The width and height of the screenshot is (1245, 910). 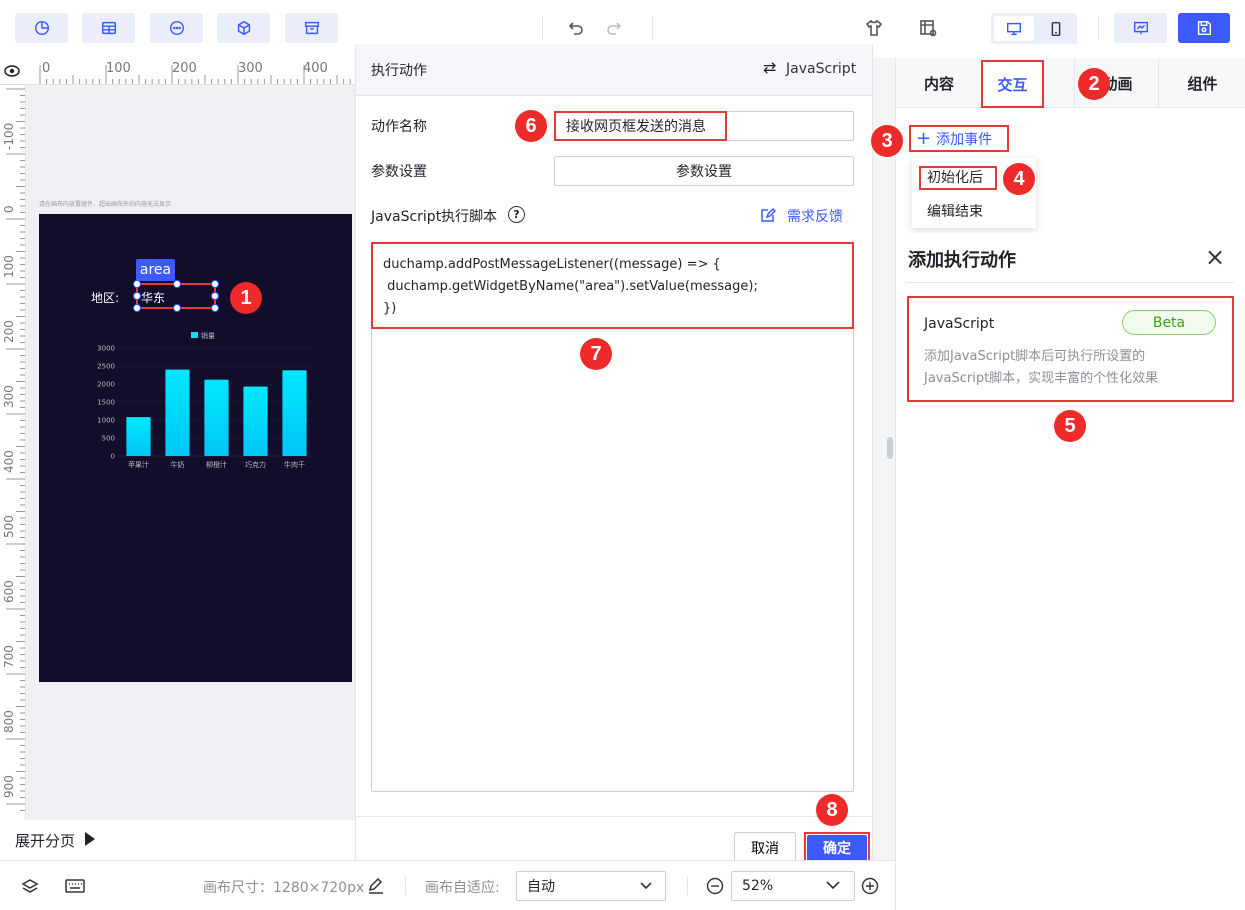 What do you see at coordinates (769, 67) in the screenshot?
I see `switch-icon: ⇄` at bounding box center [769, 67].